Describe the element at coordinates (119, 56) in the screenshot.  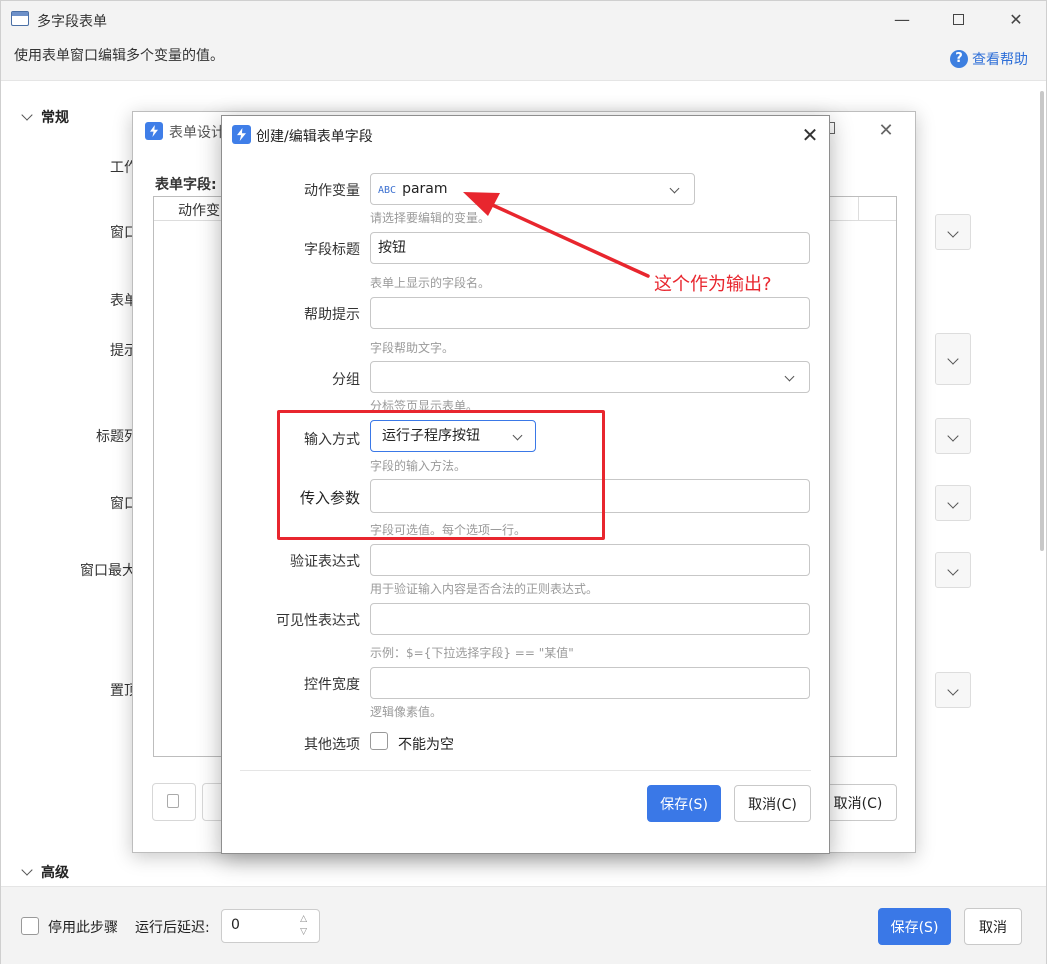
I see `window-description: 使用表单窗口编辑多个变量的值。` at that location.